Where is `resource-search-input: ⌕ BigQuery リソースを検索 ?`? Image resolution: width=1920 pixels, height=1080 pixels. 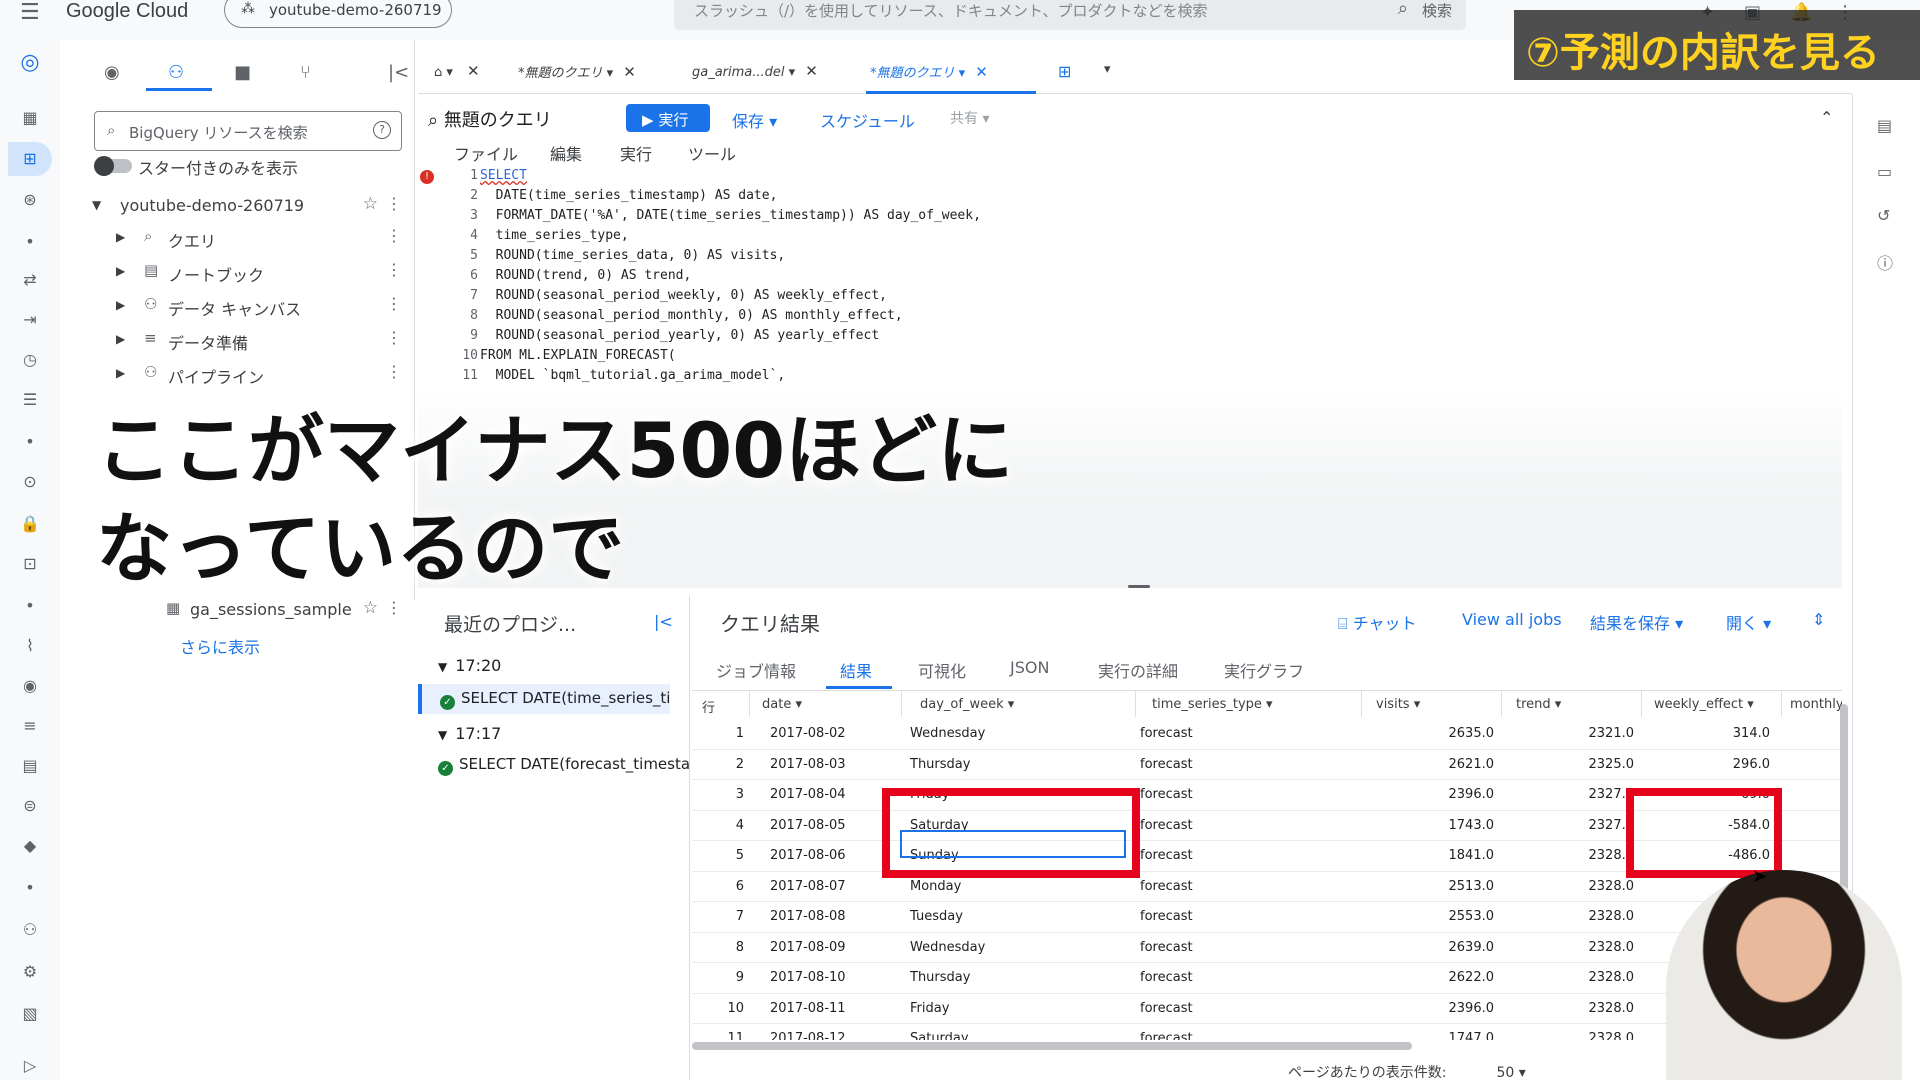
resource-search-input: ⌕ BigQuery リソースを検索 ? is located at coordinates (248, 131).